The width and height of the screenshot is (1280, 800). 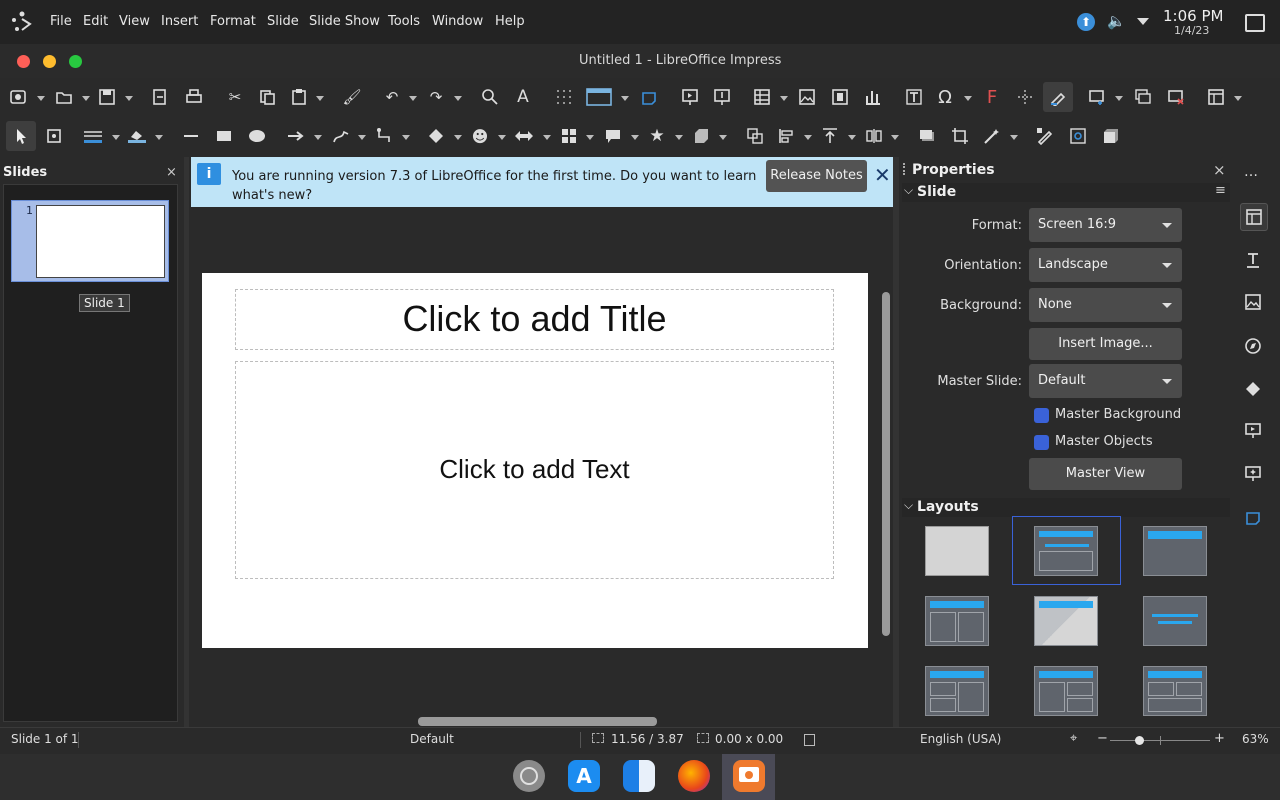 What do you see at coordinates (1253, 260) in the screenshot?
I see `styles-tab-icon` at bounding box center [1253, 260].